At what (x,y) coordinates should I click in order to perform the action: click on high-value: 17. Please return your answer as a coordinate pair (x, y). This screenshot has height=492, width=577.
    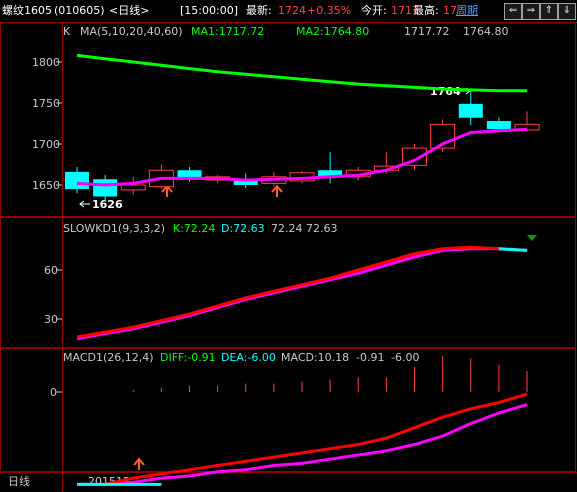
    Looking at the image, I should click on (450, 10).